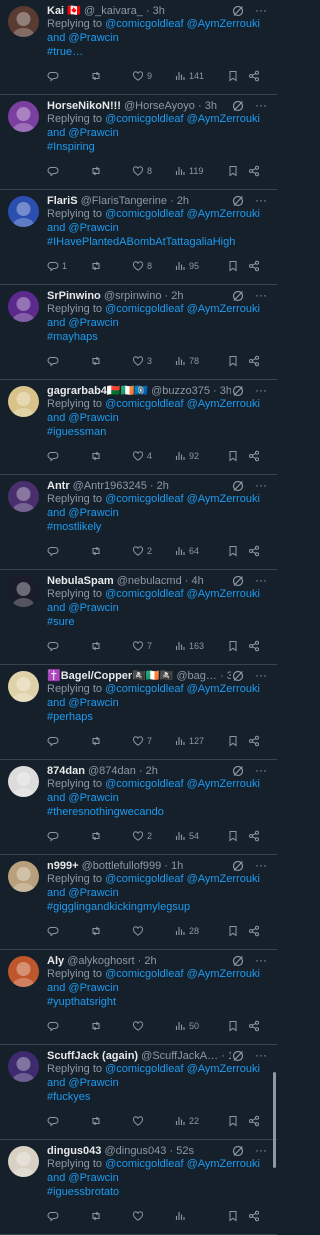 The width and height of the screenshot is (320, 1235). I want to click on views-button: 64, so click(186, 551).